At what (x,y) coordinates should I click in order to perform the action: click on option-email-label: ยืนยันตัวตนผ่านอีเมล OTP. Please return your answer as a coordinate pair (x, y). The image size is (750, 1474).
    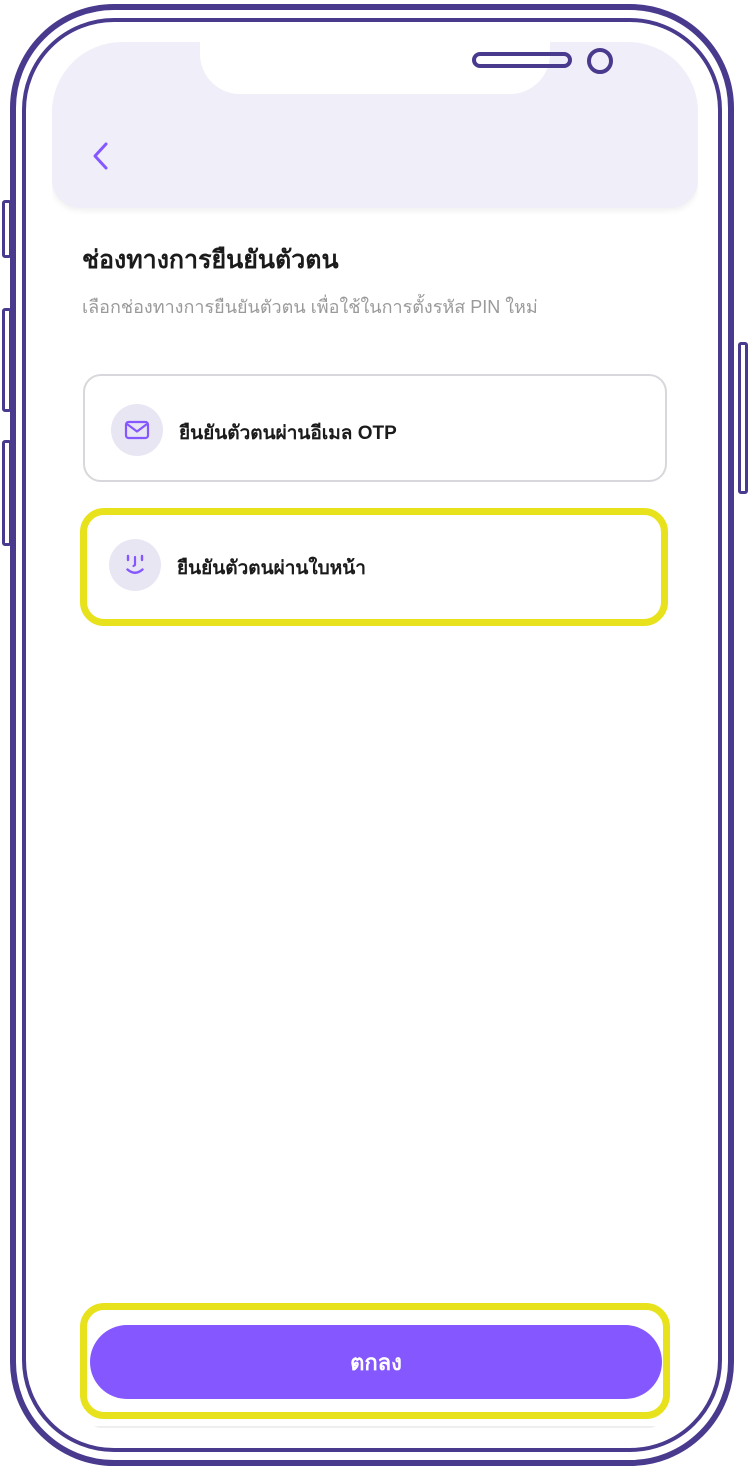
    Looking at the image, I should click on (288, 433).